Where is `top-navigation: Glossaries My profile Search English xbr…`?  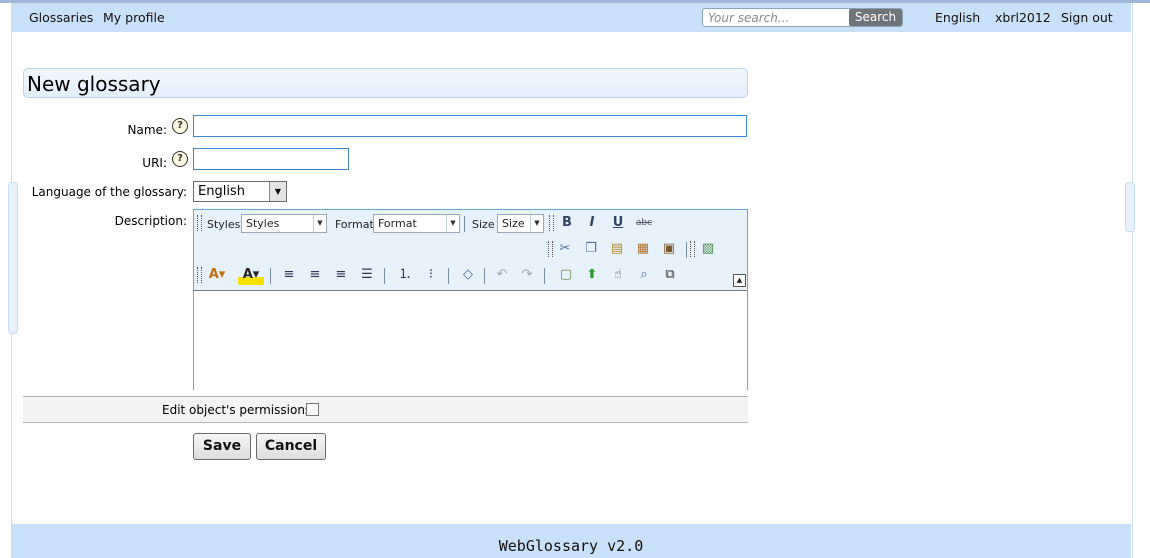
top-navigation: Glossaries My profile Search English xbr… is located at coordinates (571, 17).